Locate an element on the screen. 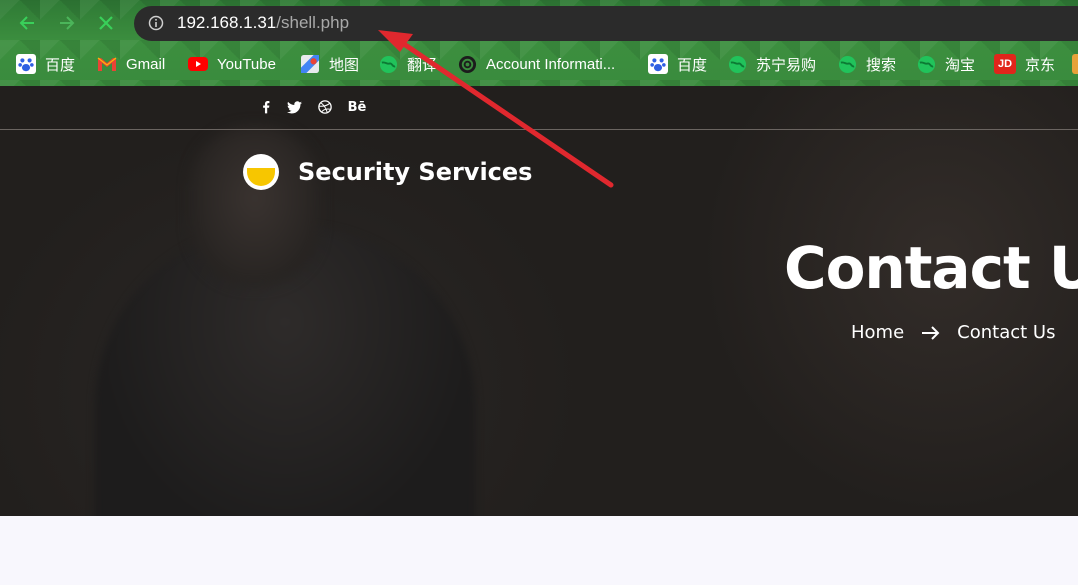 The height and width of the screenshot is (585, 1078). page-title: Contact Us is located at coordinates (931, 268).